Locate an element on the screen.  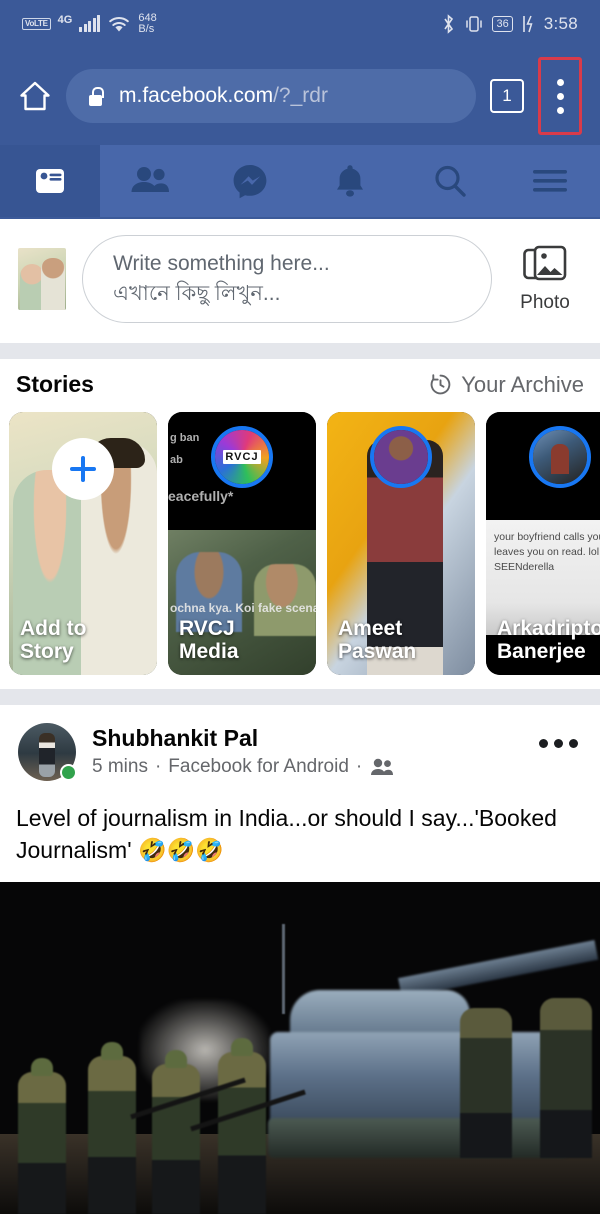
hamburger-icon is located at coordinates (550, 181).